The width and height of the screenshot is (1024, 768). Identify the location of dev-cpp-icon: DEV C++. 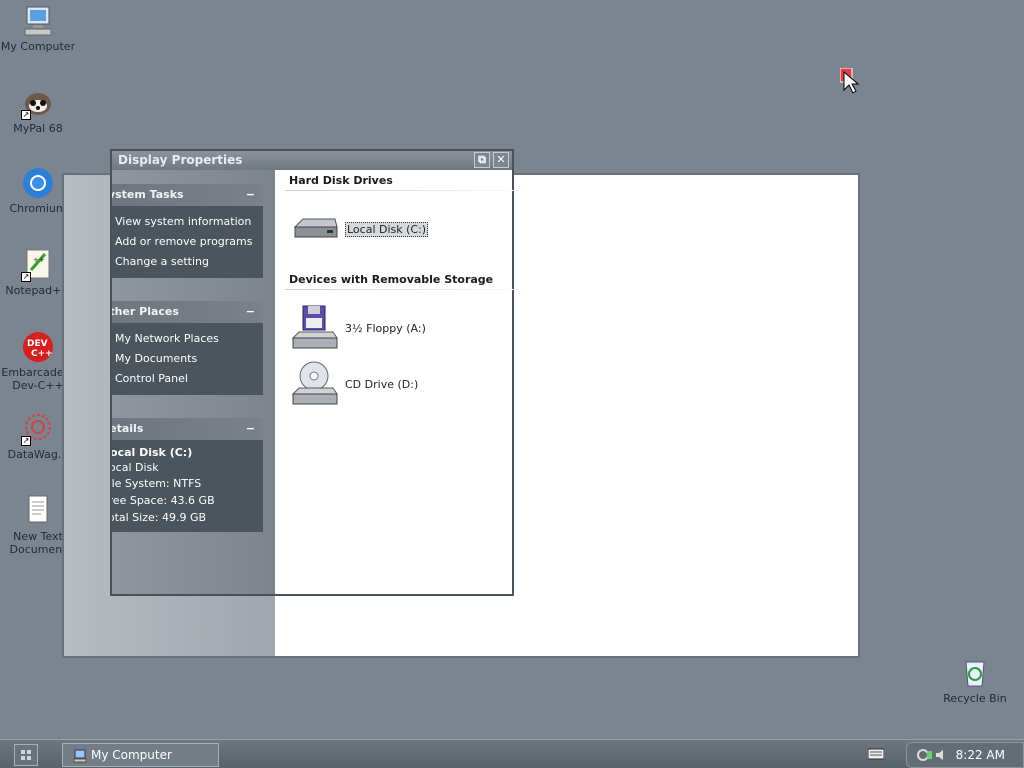
(38, 347).